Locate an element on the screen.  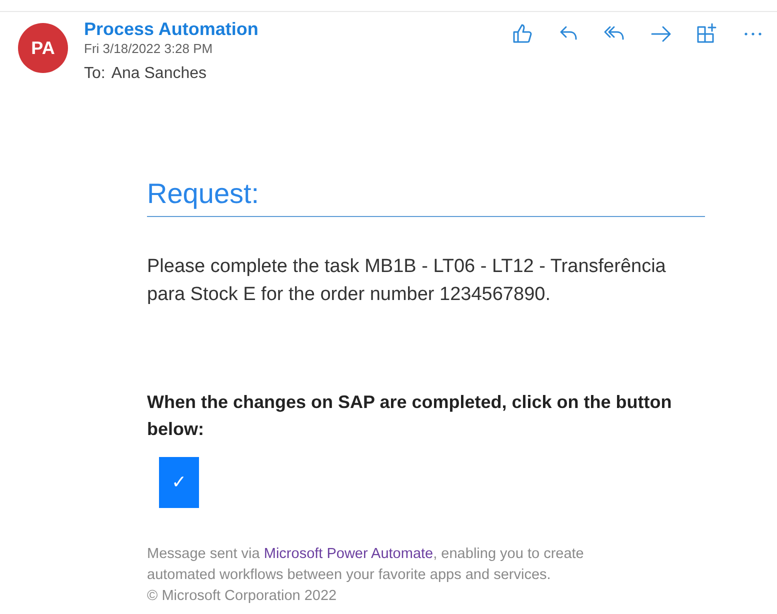
message-text: Please complete the task MB1B - LT06 - LT12 - Transferência para Stock E for the order number 1234567890. is located at coordinates (407, 281).